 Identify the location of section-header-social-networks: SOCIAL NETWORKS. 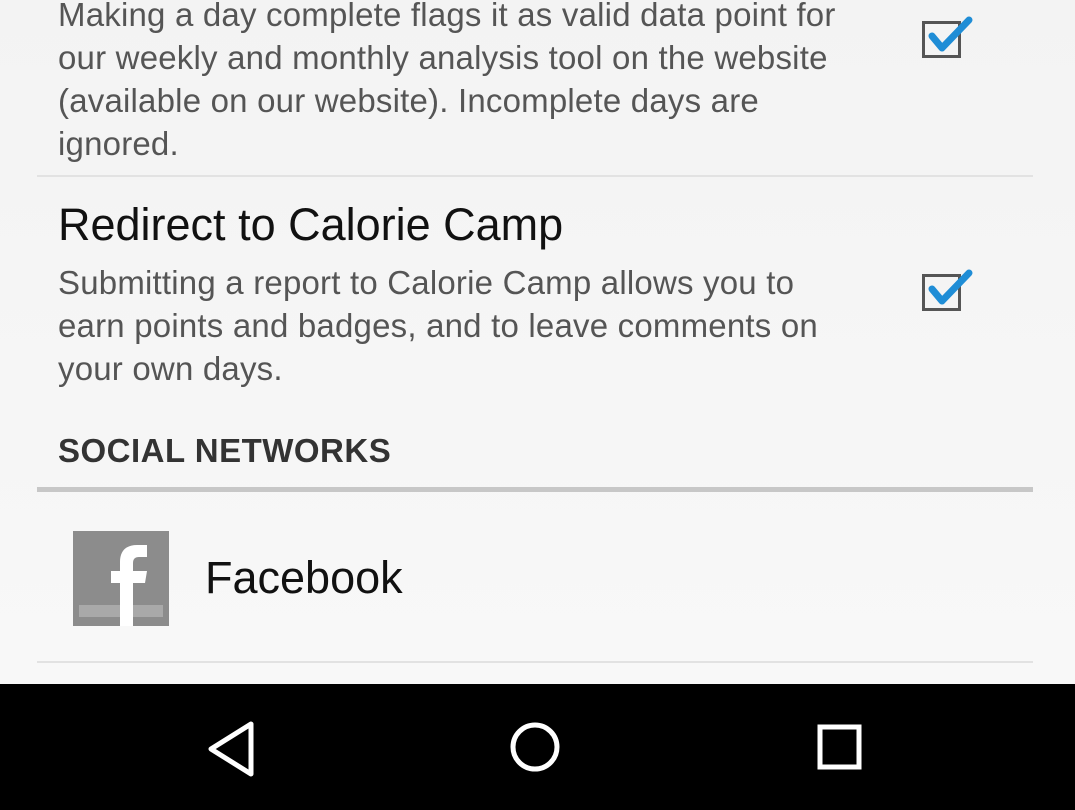
(225, 450).